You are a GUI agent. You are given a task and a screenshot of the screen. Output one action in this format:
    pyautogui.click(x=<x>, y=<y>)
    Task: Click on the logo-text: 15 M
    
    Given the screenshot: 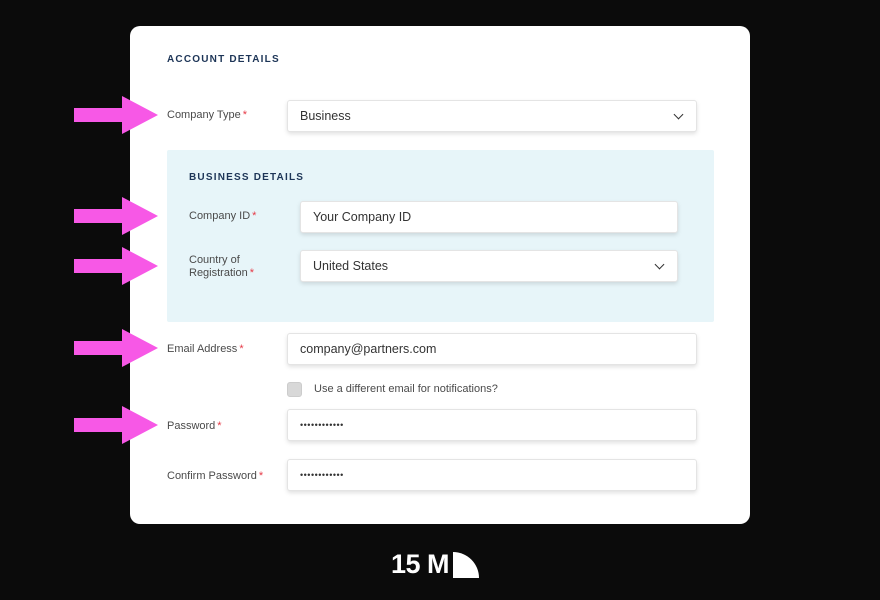 What is the action you would take?
    pyautogui.click(x=420, y=564)
    